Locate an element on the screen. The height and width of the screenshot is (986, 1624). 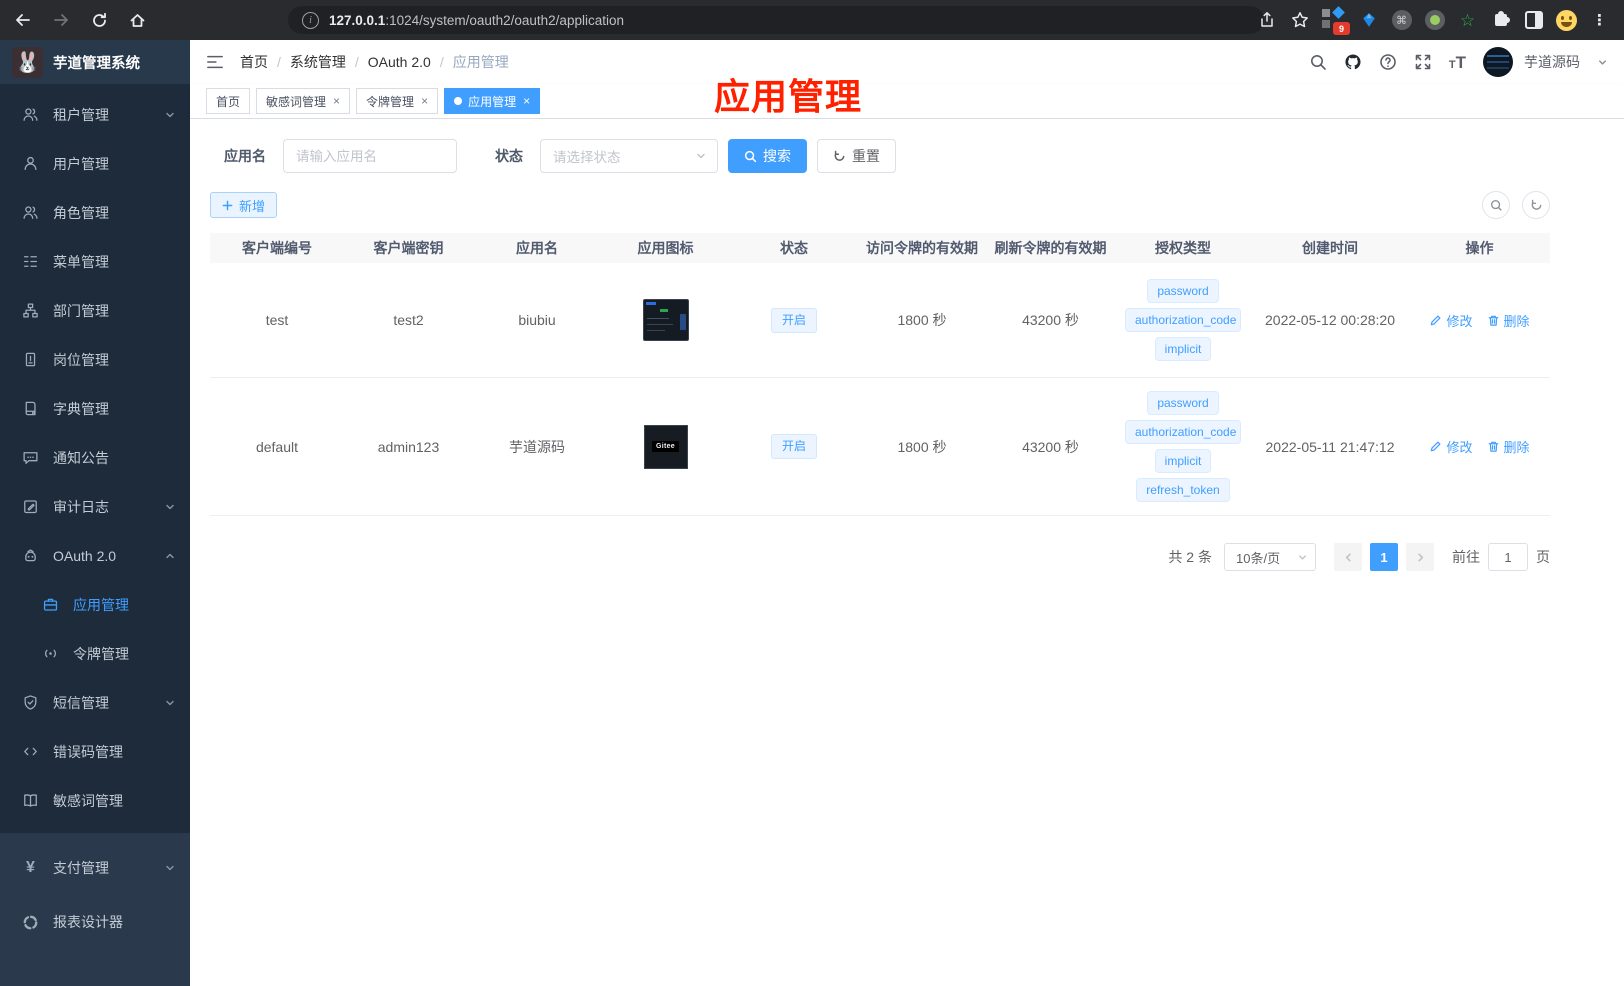
page-size-select: 10条/页 is located at coordinates (1270, 557).